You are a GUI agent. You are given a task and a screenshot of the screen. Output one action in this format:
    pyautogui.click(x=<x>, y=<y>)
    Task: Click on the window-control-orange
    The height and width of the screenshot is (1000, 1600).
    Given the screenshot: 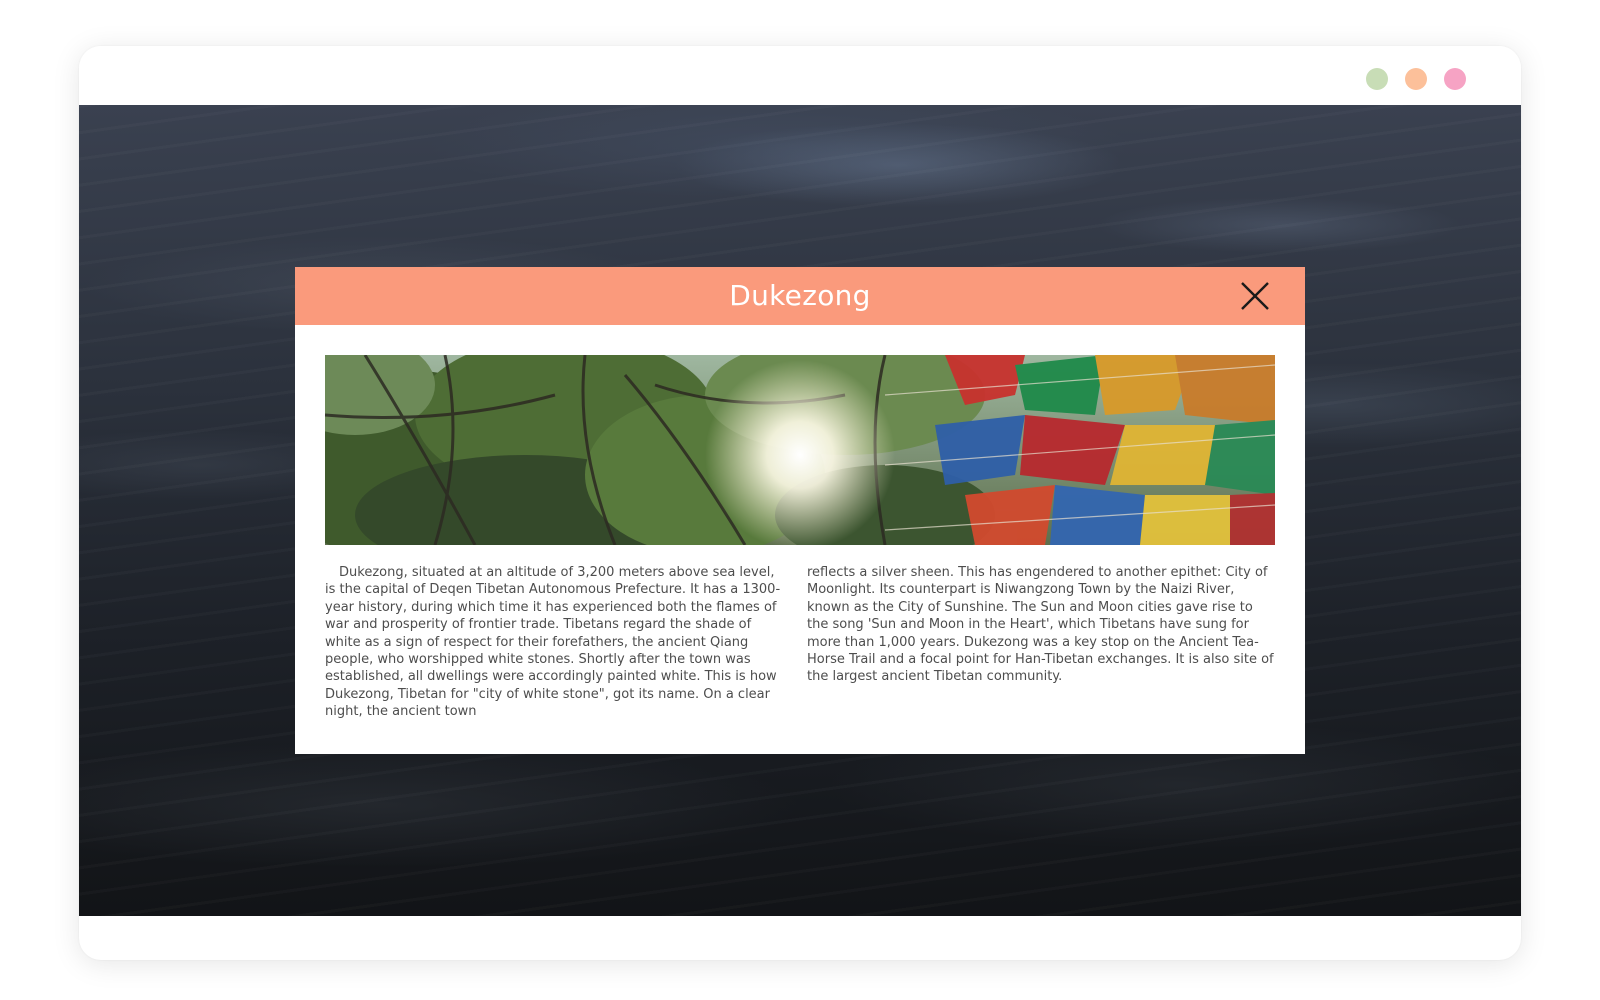 What is the action you would take?
    pyautogui.click(x=1416, y=79)
    